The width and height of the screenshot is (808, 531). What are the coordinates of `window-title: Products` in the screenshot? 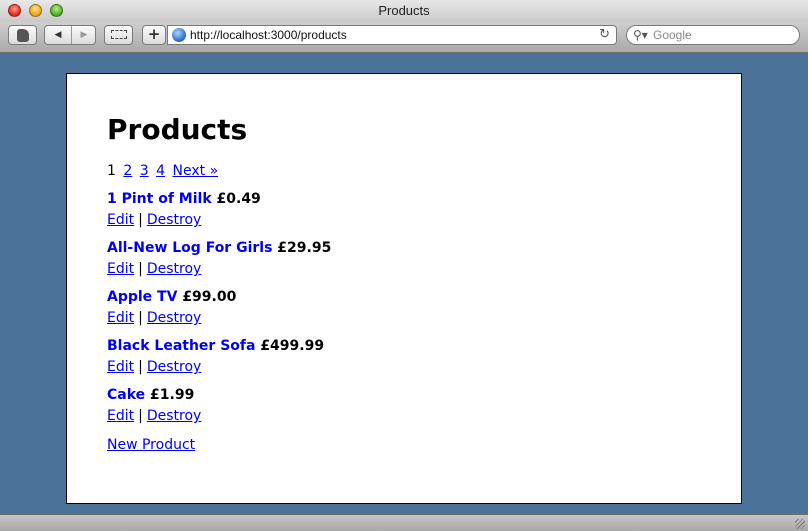 It's located at (404, 10).